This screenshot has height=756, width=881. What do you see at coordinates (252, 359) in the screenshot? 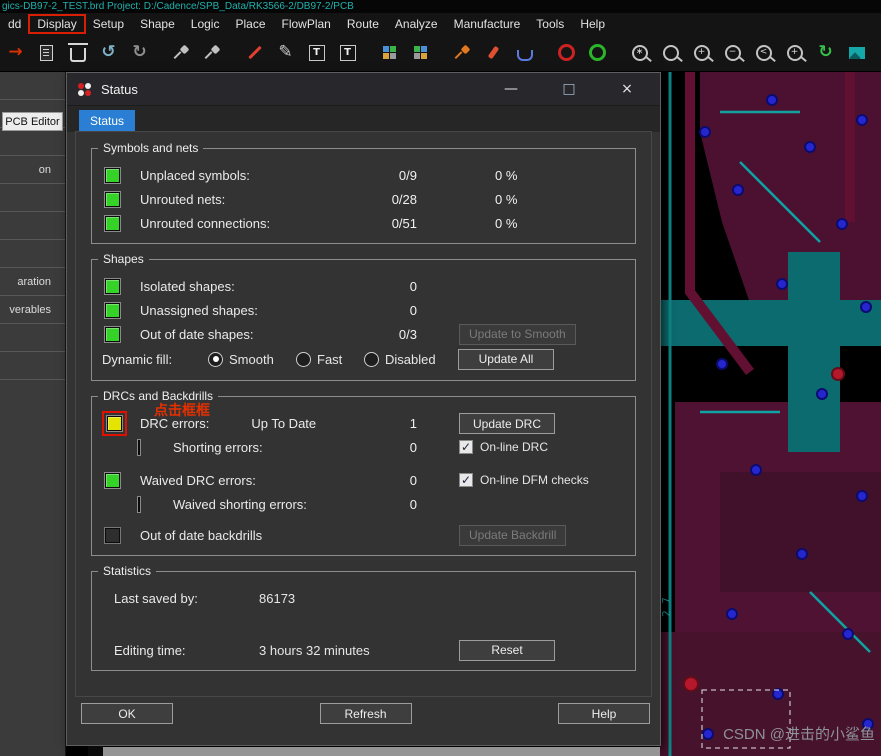
I see `radio-smooth: Smooth` at bounding box center [252, 359].